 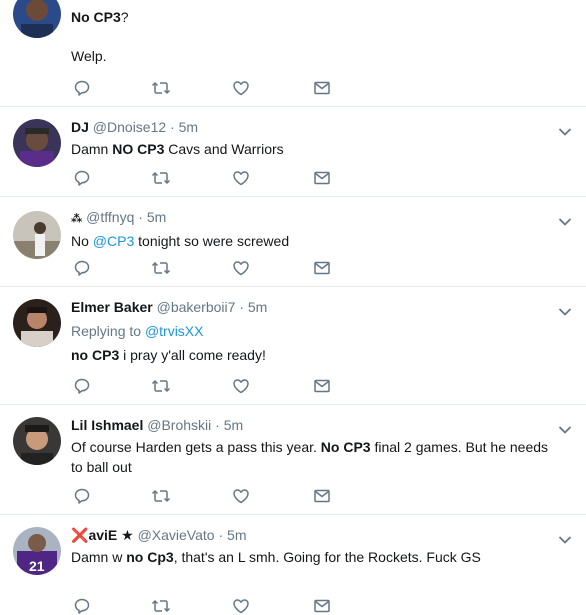 I want to click on replying-to-handle: @trvisXX, so click(x=174, y=331).